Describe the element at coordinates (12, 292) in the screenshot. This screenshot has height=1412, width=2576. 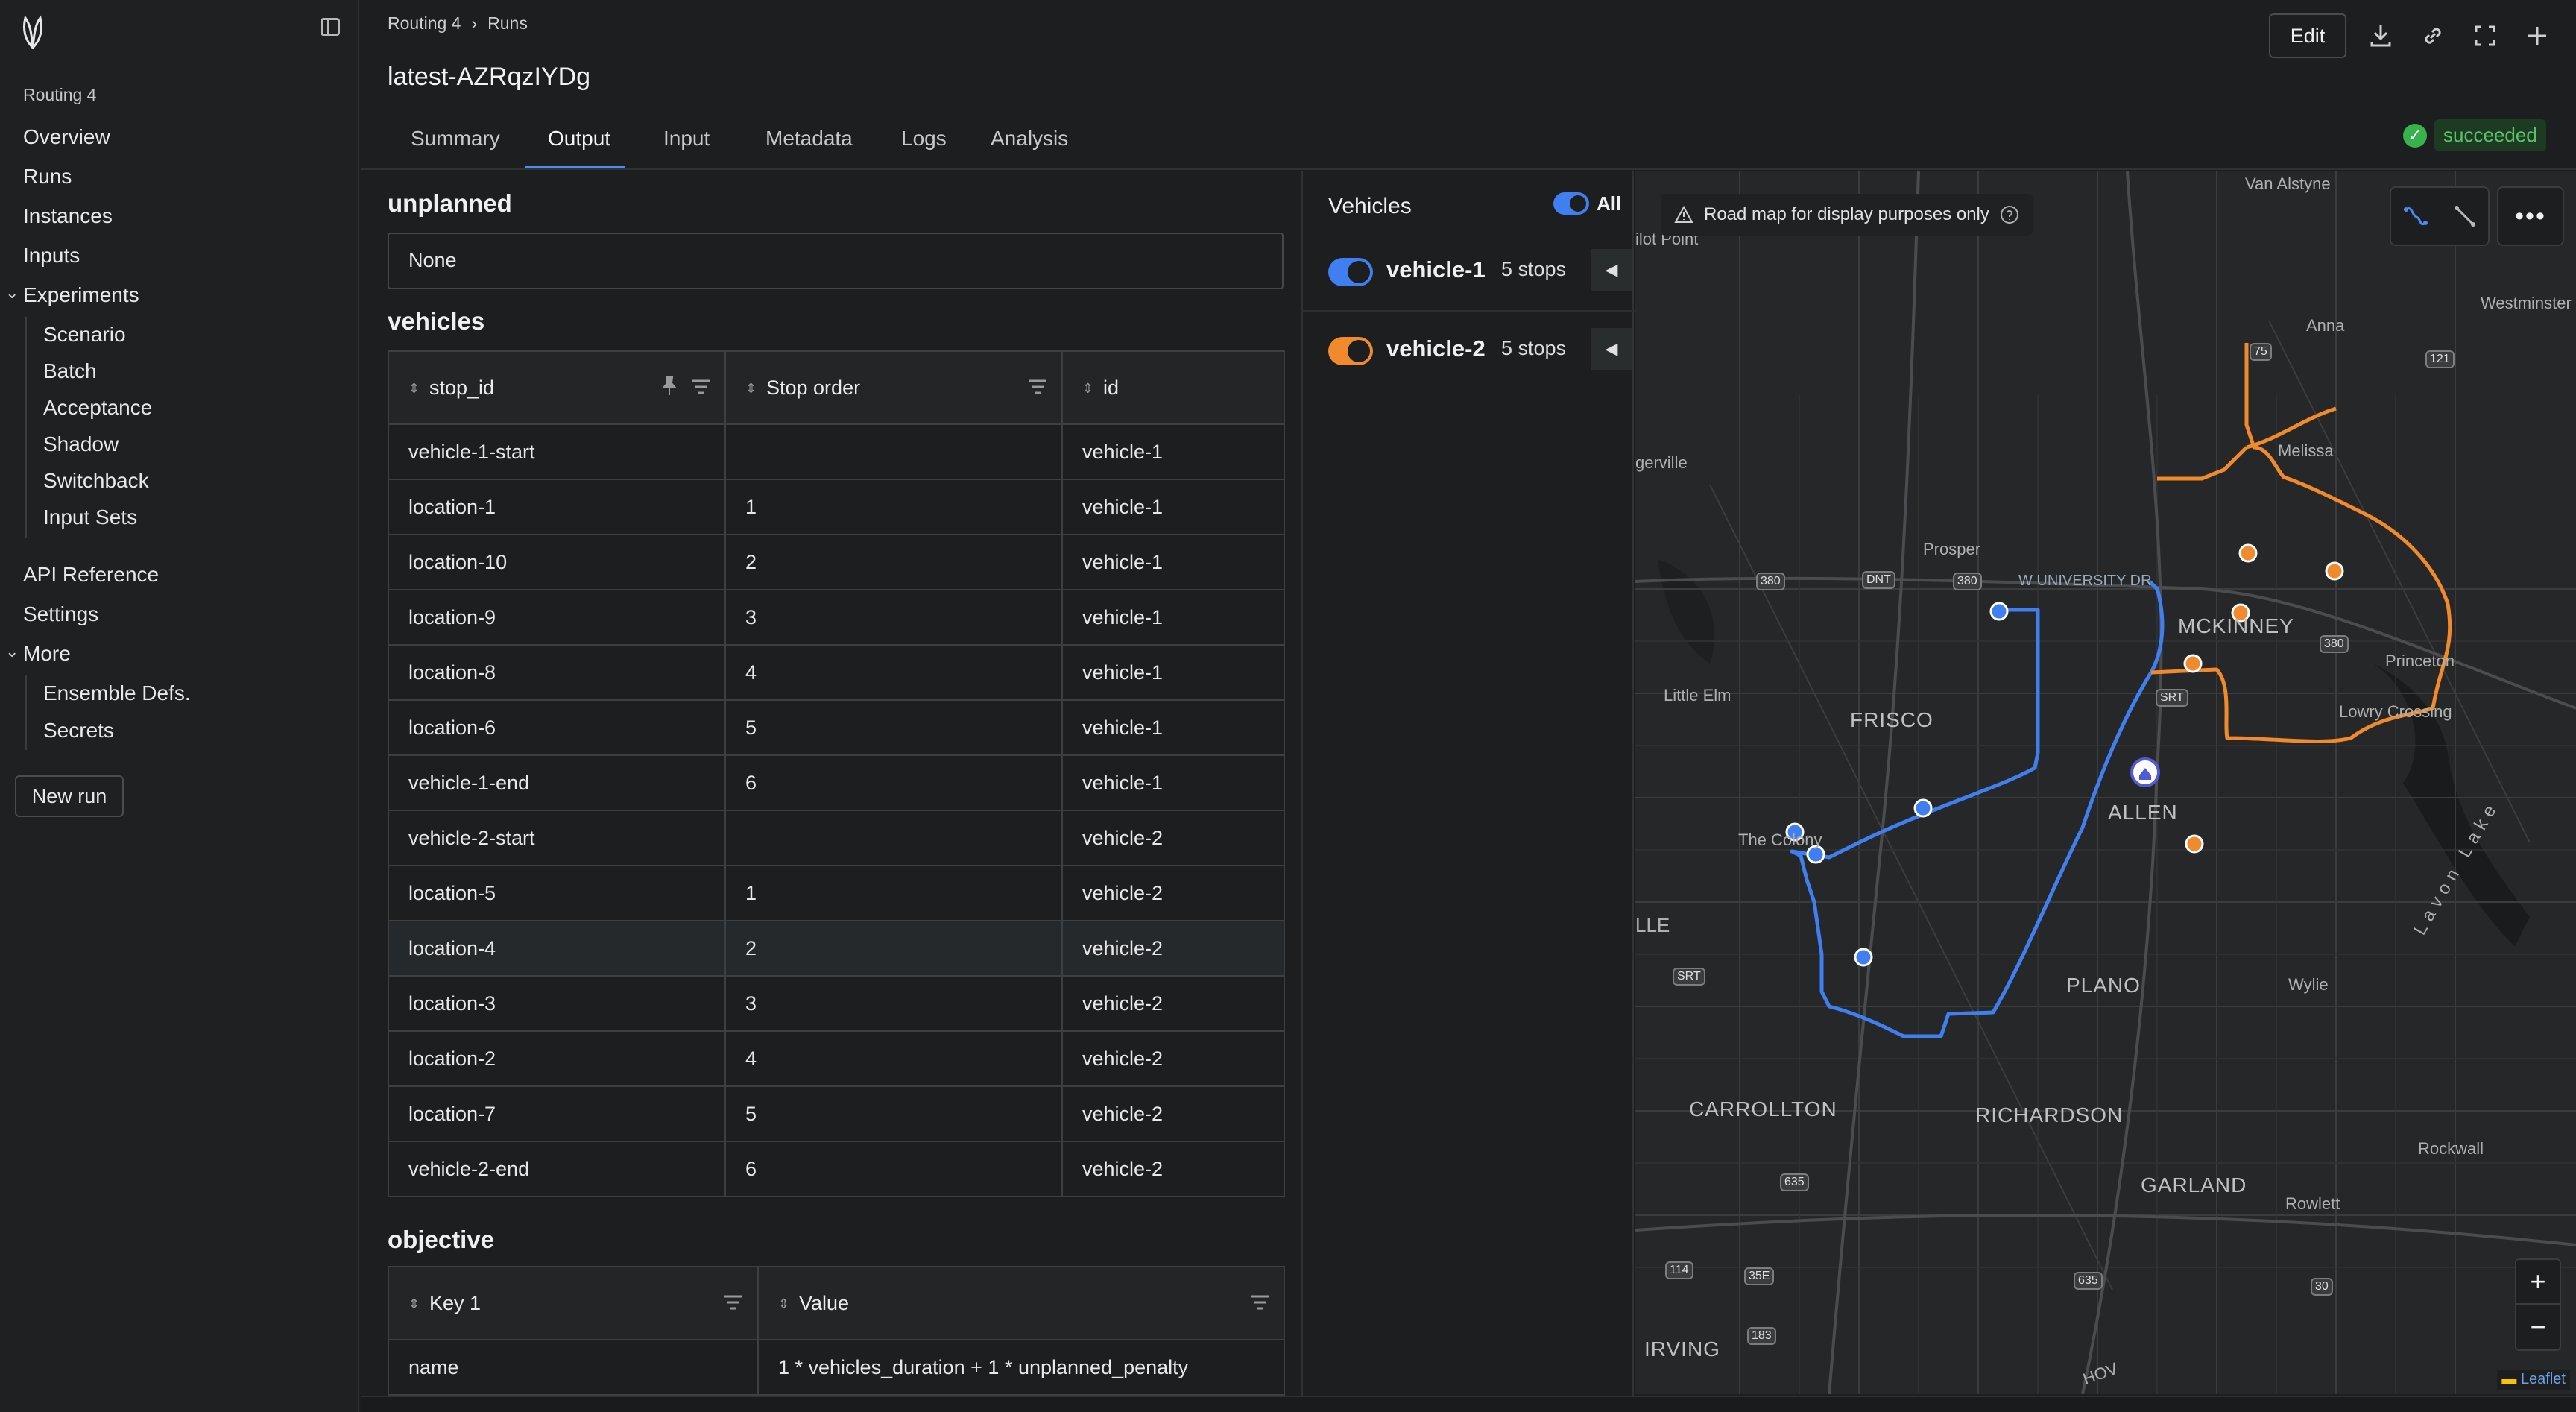
I see `chevron-down-icon: ⌄` at that location.